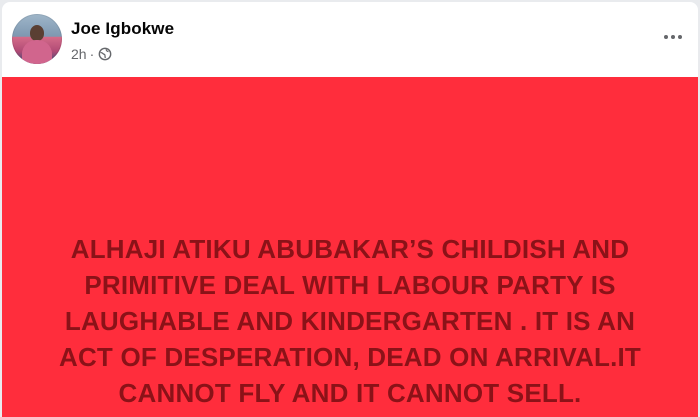  What do you see at coordinates (79, 54) in the screenshot?
I see `post-timestamp: 2h` at bounding box center [79, 54].